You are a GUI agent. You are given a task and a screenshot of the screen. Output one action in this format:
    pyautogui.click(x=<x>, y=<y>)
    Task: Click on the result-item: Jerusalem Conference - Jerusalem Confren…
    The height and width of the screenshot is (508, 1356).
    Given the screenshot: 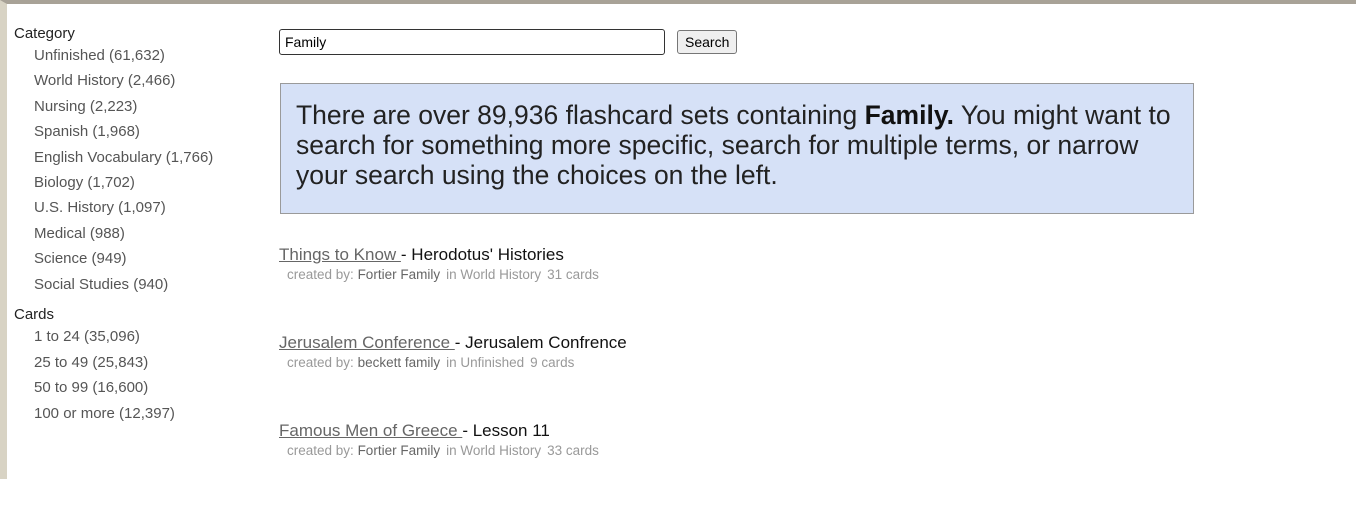 What is the action you would take?
    pyautogui.click(x=679, y=376)
    